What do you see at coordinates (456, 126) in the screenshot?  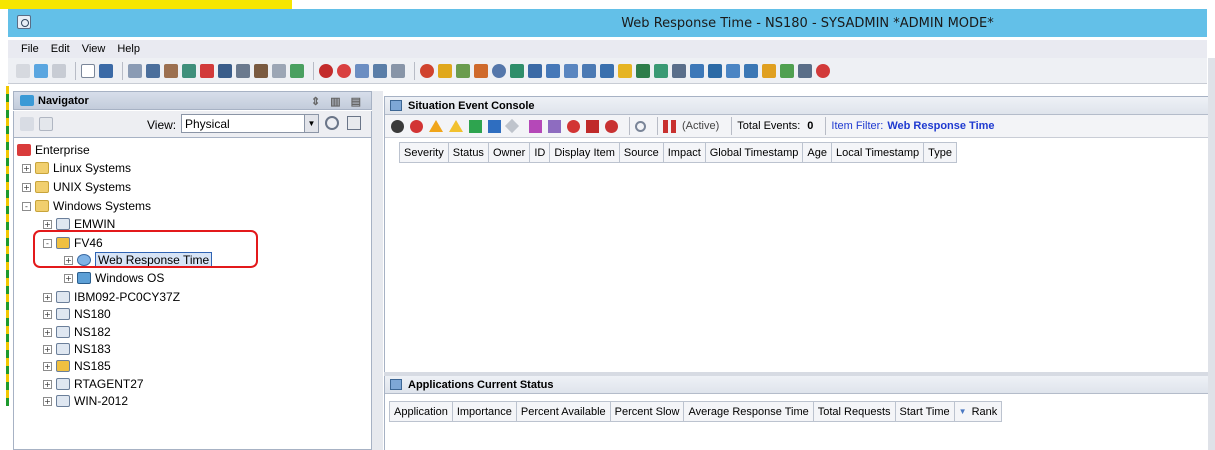 I see `minor-filter-icon` at bounding box center [456, 126].